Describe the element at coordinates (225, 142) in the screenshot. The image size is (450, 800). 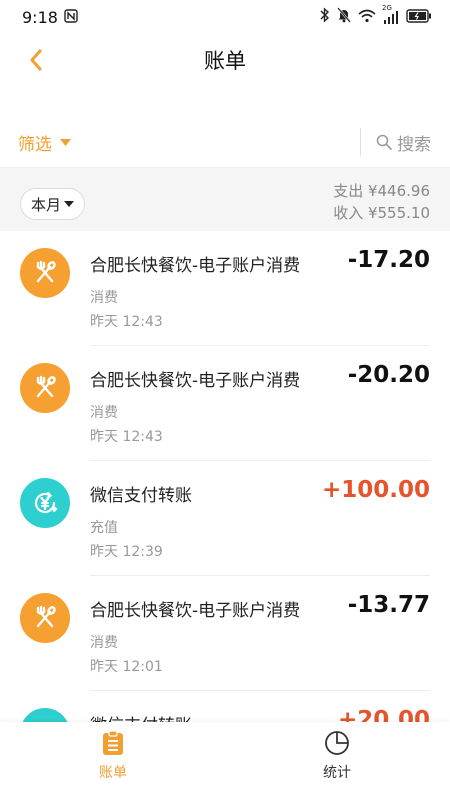
I see `filter-bar: 筛选 搜索` at that location.